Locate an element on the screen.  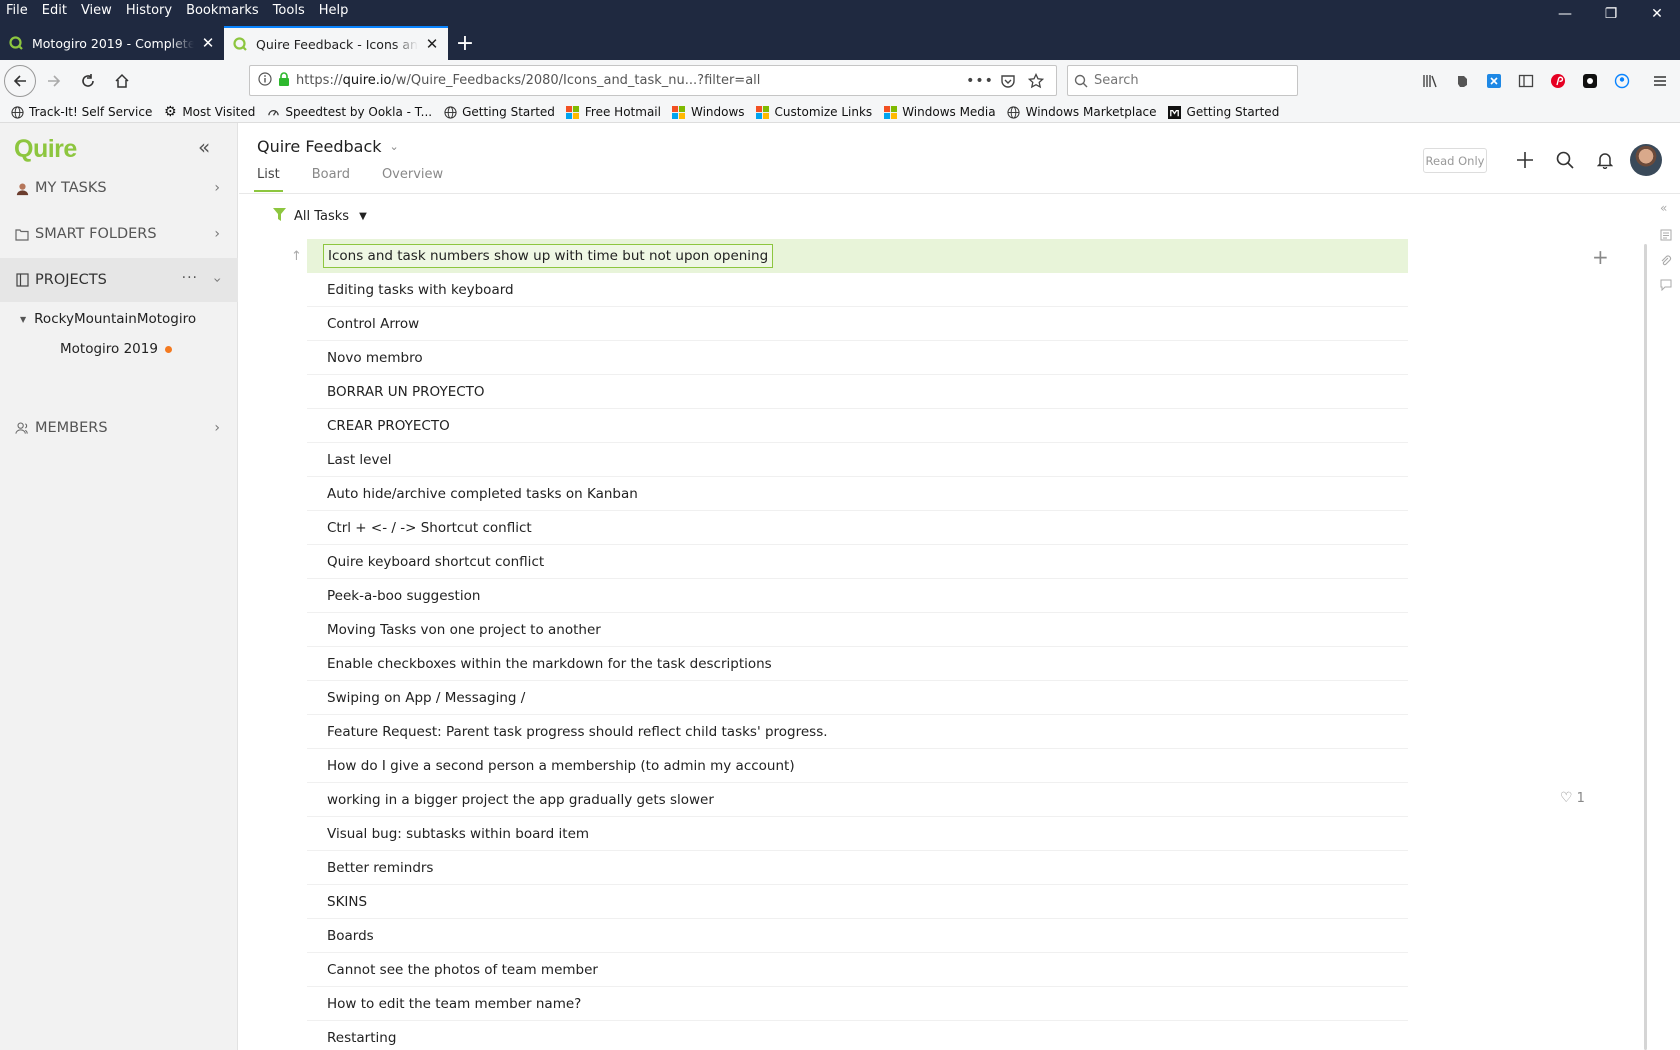
table-row: Peek-a-boo suggestion is located at coordinates (857, 596).